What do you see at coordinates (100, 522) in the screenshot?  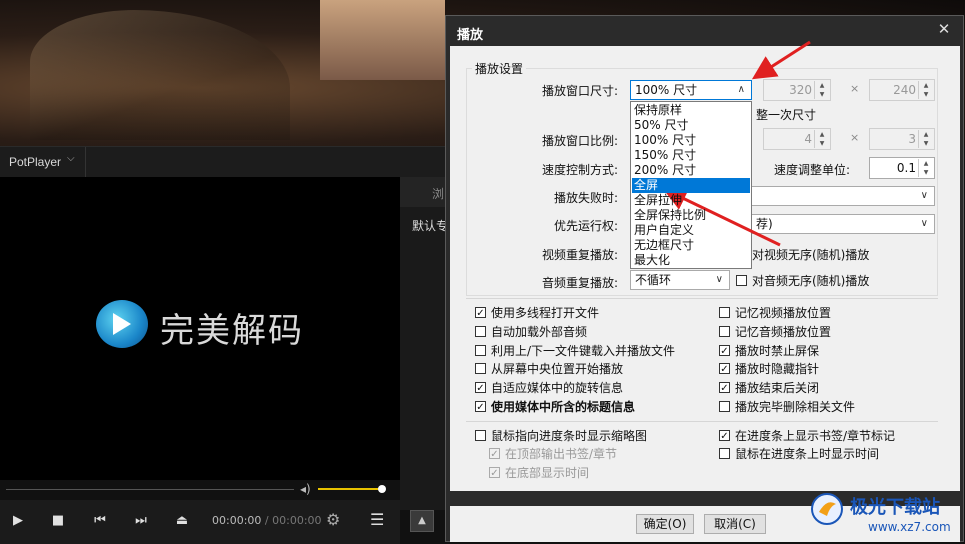 I see `previous-button: ⏮` at bounding box center [100, 522].